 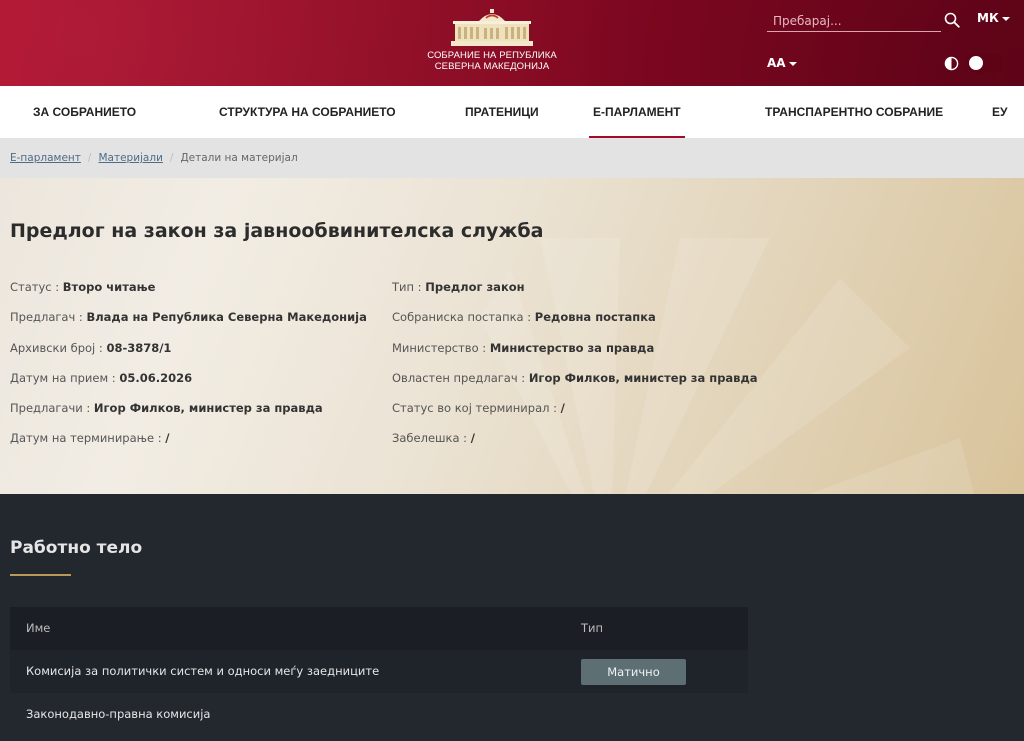 What do you see at coordinates (83, 287) in the screenshot?
I see `field-status: Статус : Второ читање` at bounding box center [83, 287].